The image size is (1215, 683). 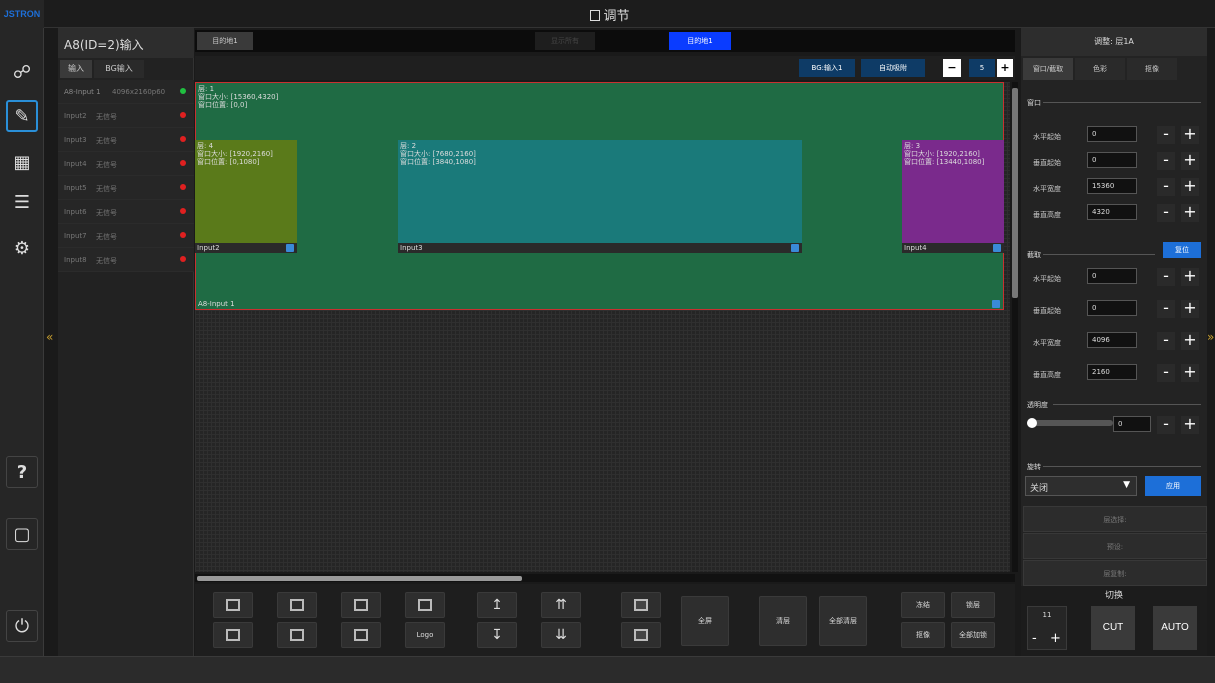 I want to click on crop-h-start-input: 0, so click(x=1112, y=276).